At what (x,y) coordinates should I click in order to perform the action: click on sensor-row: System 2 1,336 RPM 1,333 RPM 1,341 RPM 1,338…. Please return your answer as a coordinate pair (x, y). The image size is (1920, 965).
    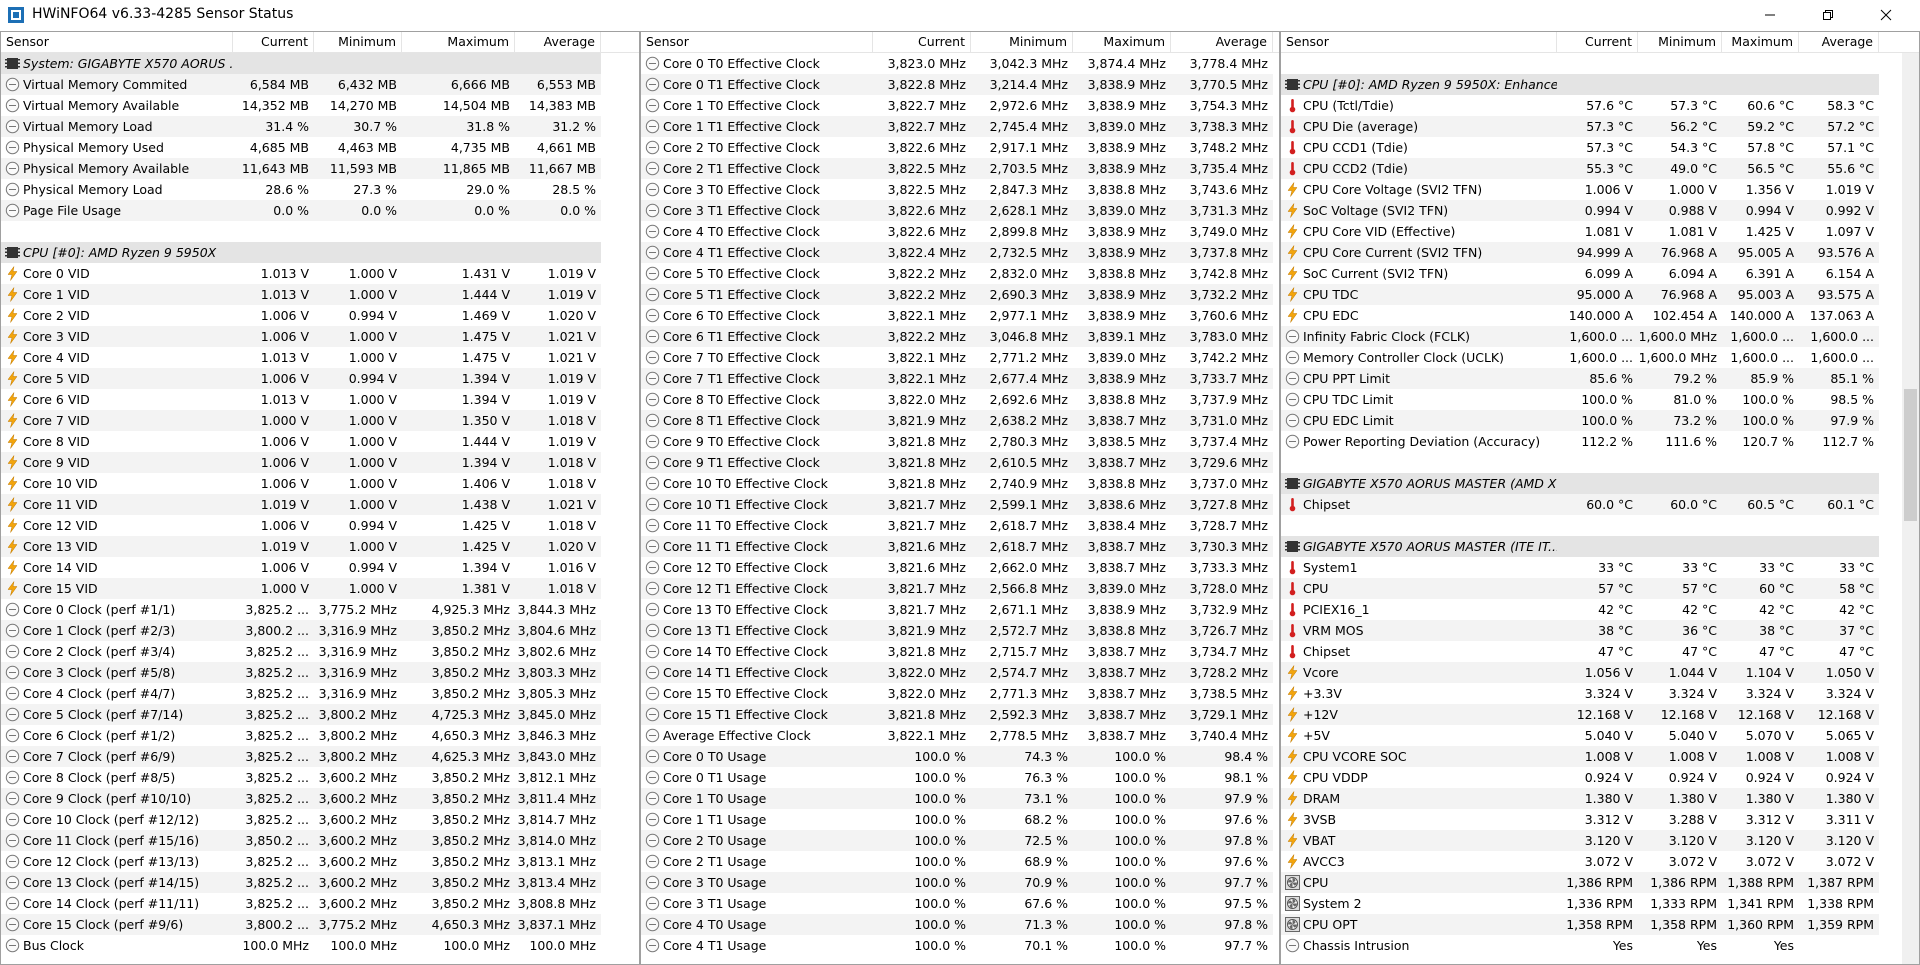
    Looking at the image, I should click on (1600, 903).